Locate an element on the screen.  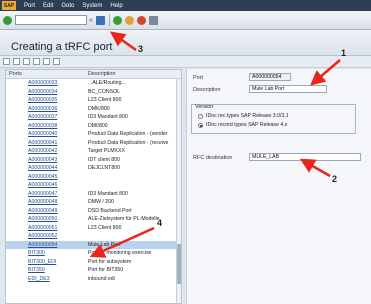
port-cell: EDI_DE3 is located at coordinates (45, 279).